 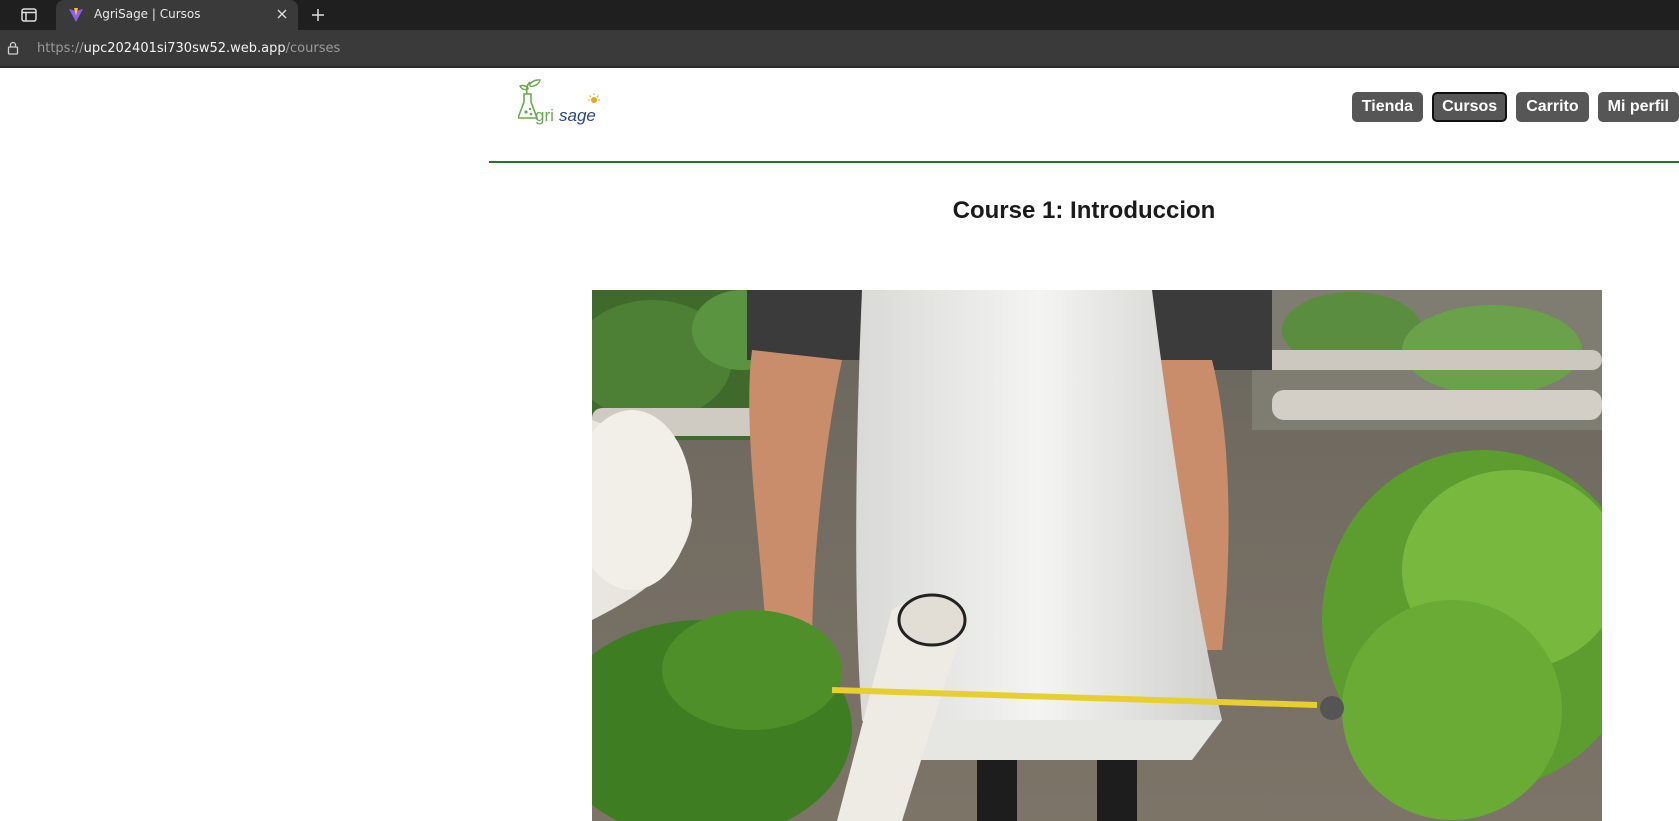 I want to click on close-icon, so click(x=282, y=14).